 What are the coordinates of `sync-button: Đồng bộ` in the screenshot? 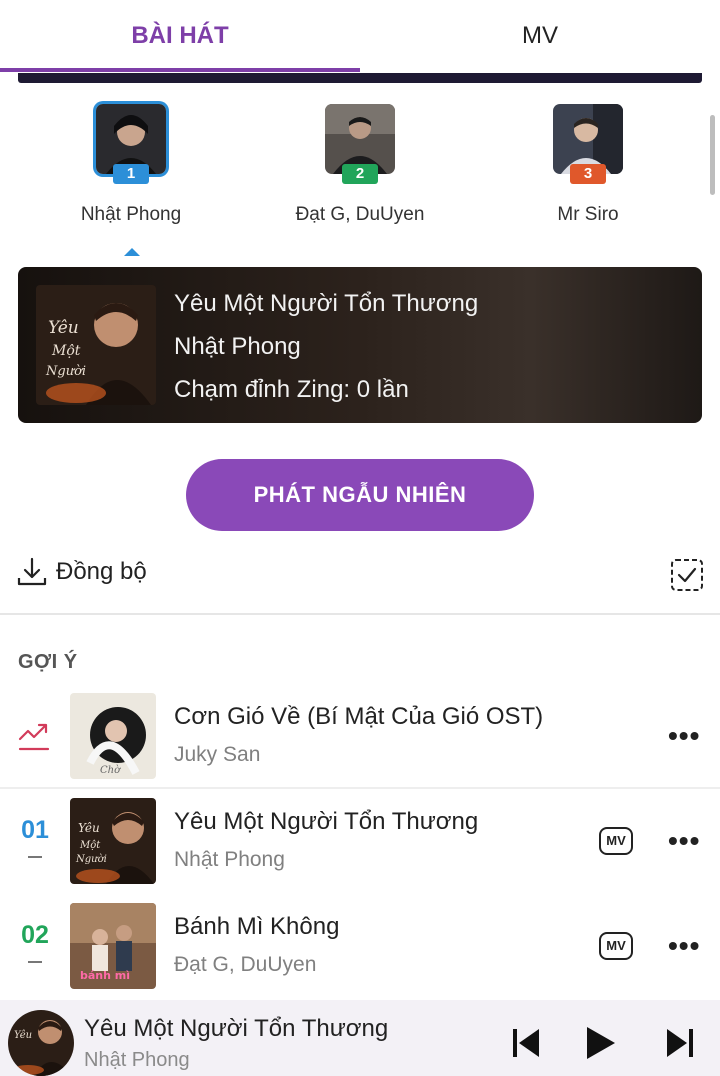 It's located at (81, 572).